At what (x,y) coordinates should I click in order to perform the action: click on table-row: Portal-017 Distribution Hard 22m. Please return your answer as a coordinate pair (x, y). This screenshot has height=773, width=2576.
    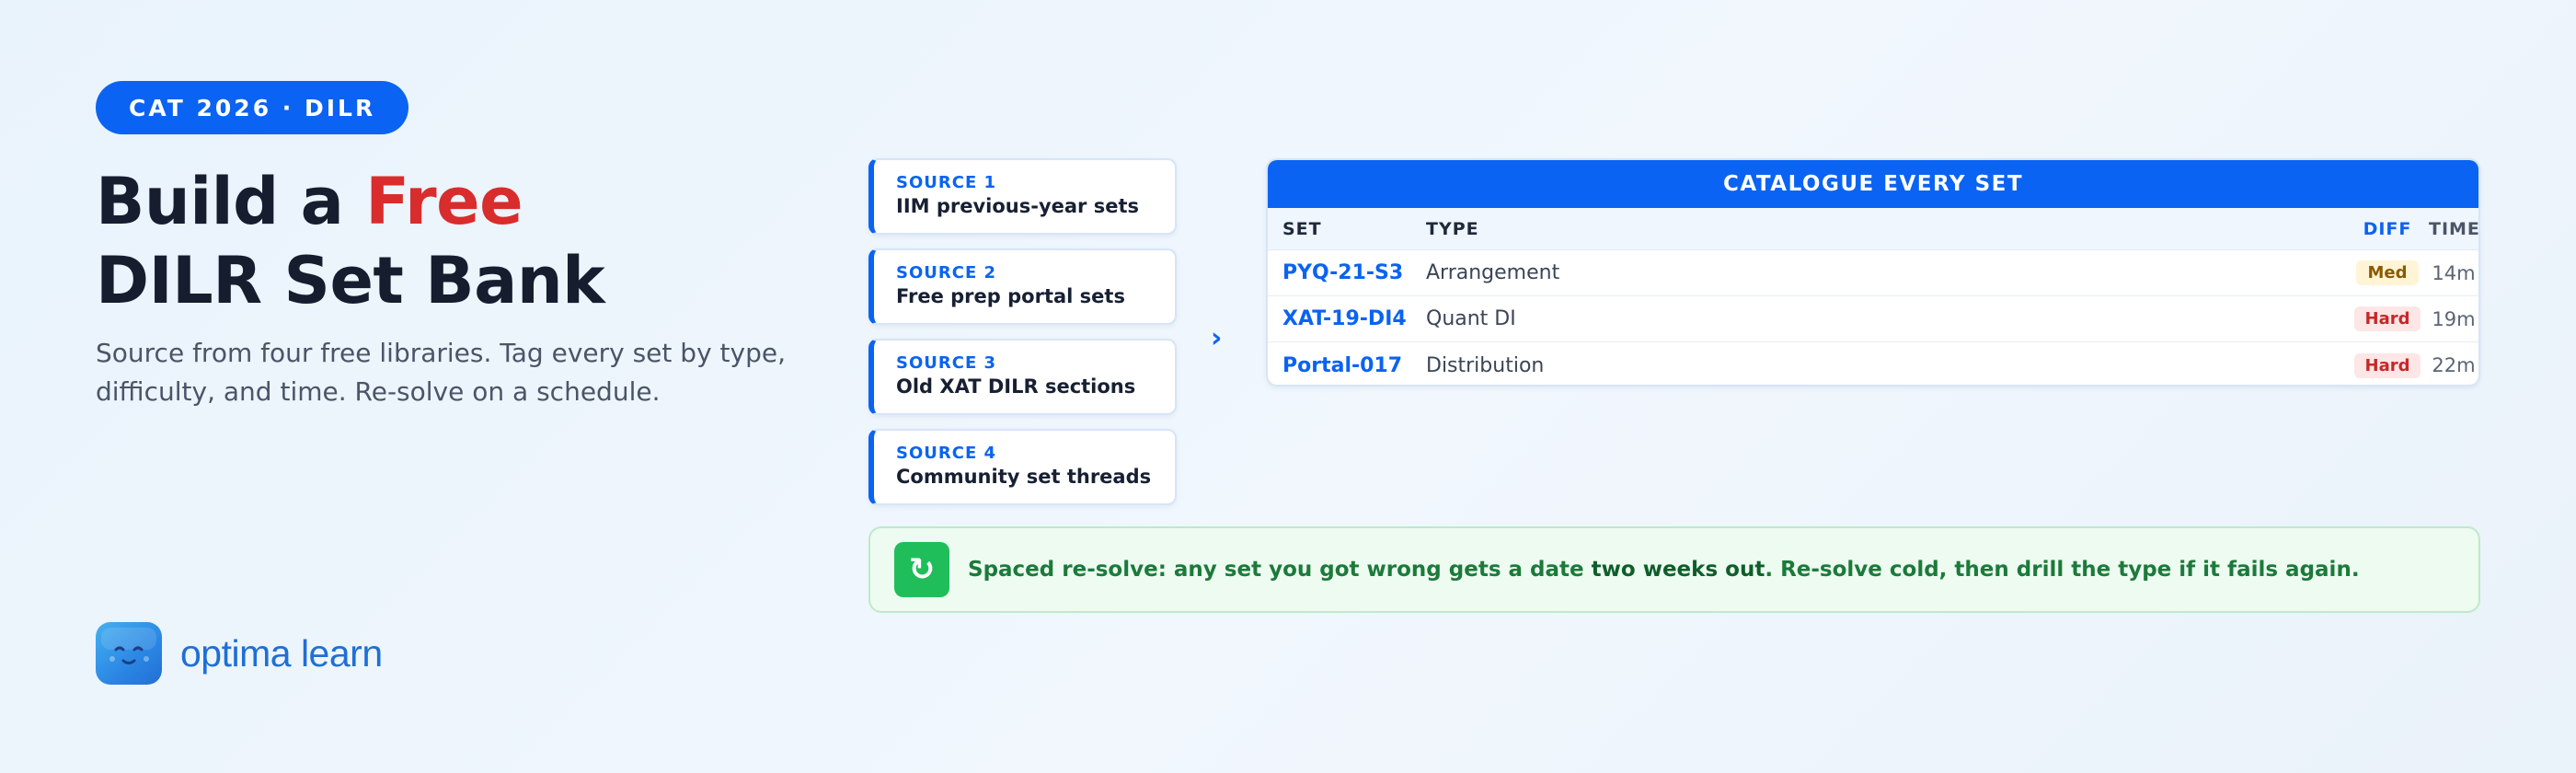
    Looking at the image, I should click on (1873, 363).